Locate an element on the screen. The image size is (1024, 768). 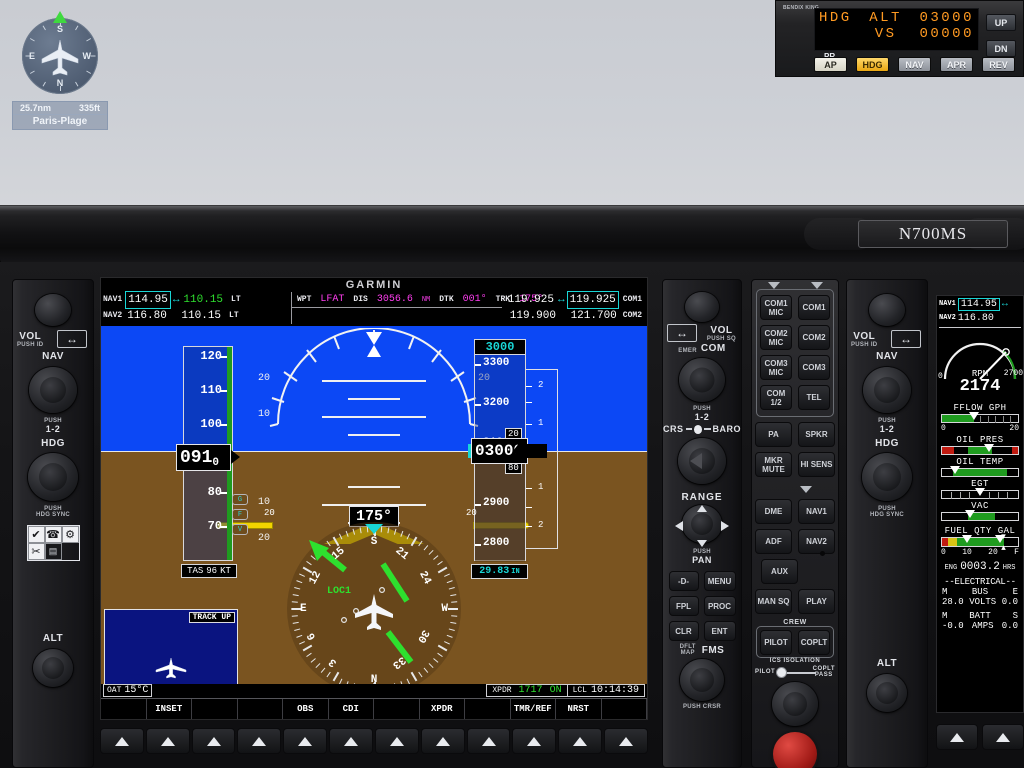
menu-button: MENU is located at coordinates (719, 581).